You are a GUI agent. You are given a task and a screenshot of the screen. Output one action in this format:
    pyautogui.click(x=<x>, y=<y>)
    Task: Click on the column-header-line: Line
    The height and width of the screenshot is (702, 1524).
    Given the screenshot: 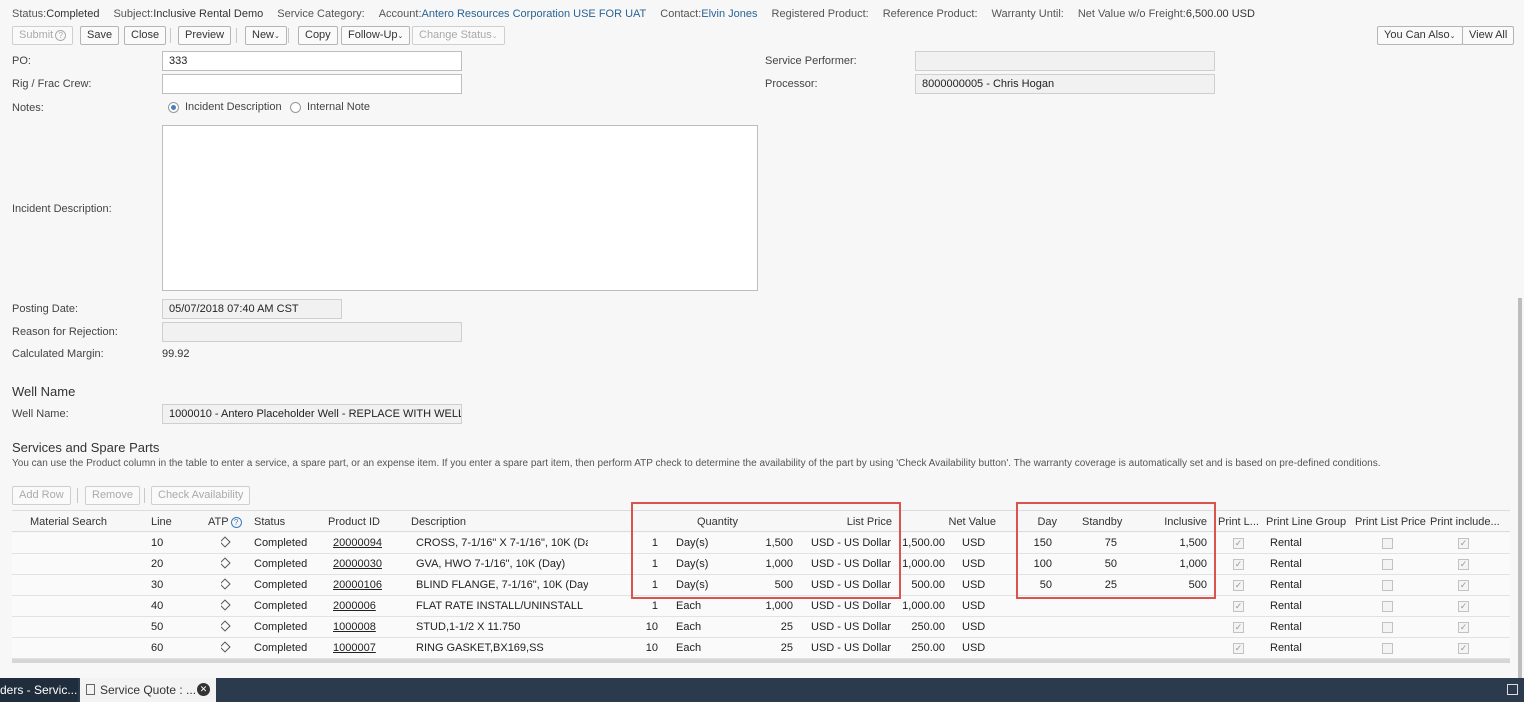 What is the action you would take?
    pyautogui.click(x=171, y=522)
    